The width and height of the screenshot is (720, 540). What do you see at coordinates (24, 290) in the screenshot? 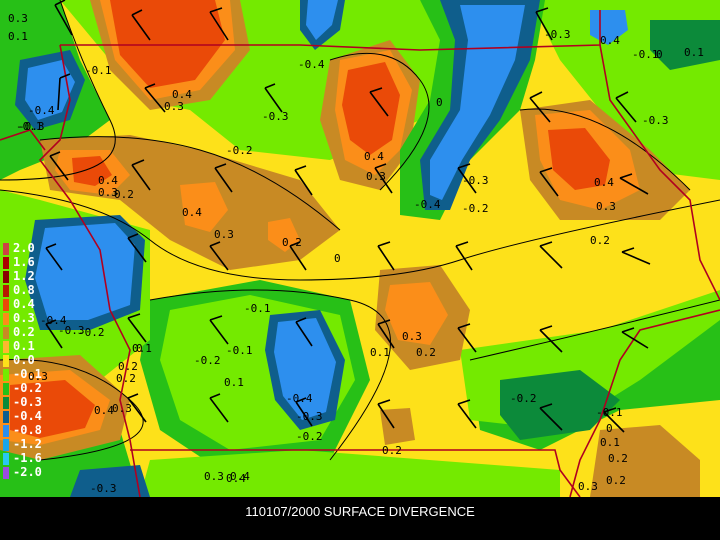
I see `legend-label: 0.8` at bounding box center [24, 290].